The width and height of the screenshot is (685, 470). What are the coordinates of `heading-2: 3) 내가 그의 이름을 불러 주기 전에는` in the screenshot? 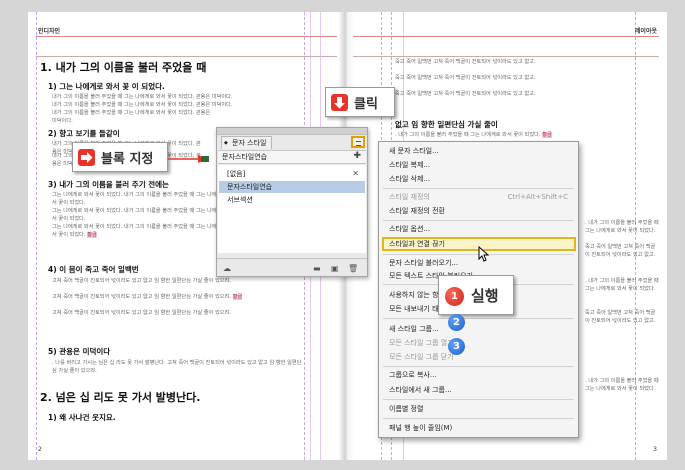 It's located at (108, 184).